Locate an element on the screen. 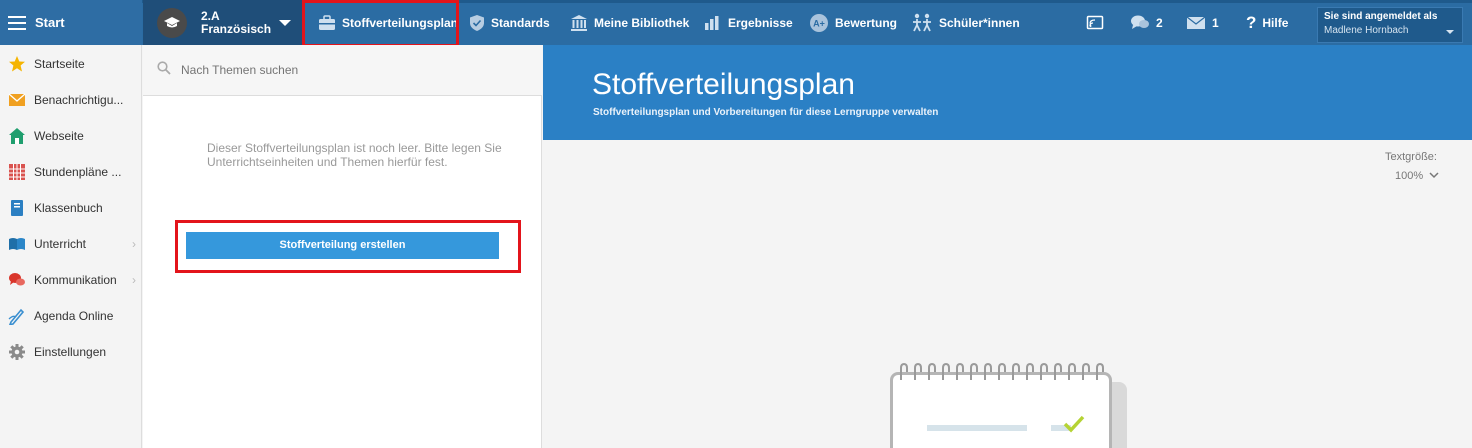  start-menu-button: Start is located at coordinates (71, 22).